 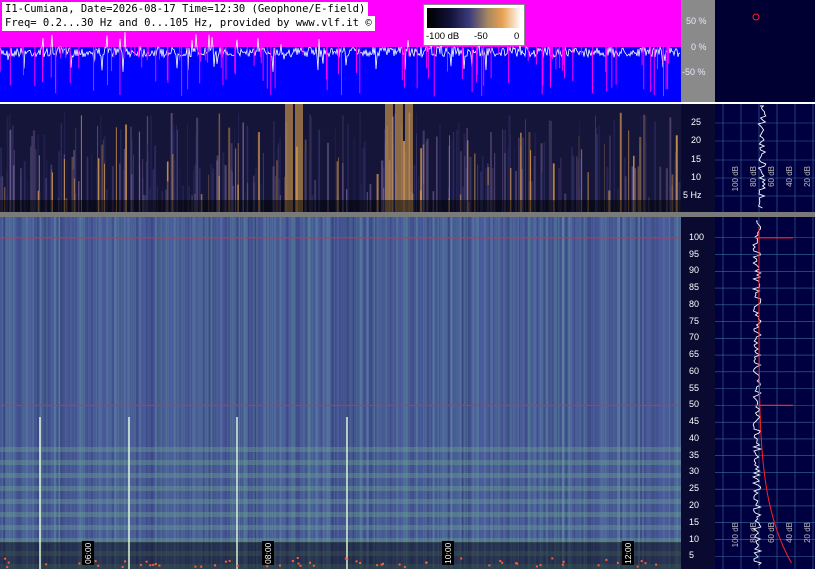 I want to click on lf-bp-40: 40 dB, so click(x=789, y=176).